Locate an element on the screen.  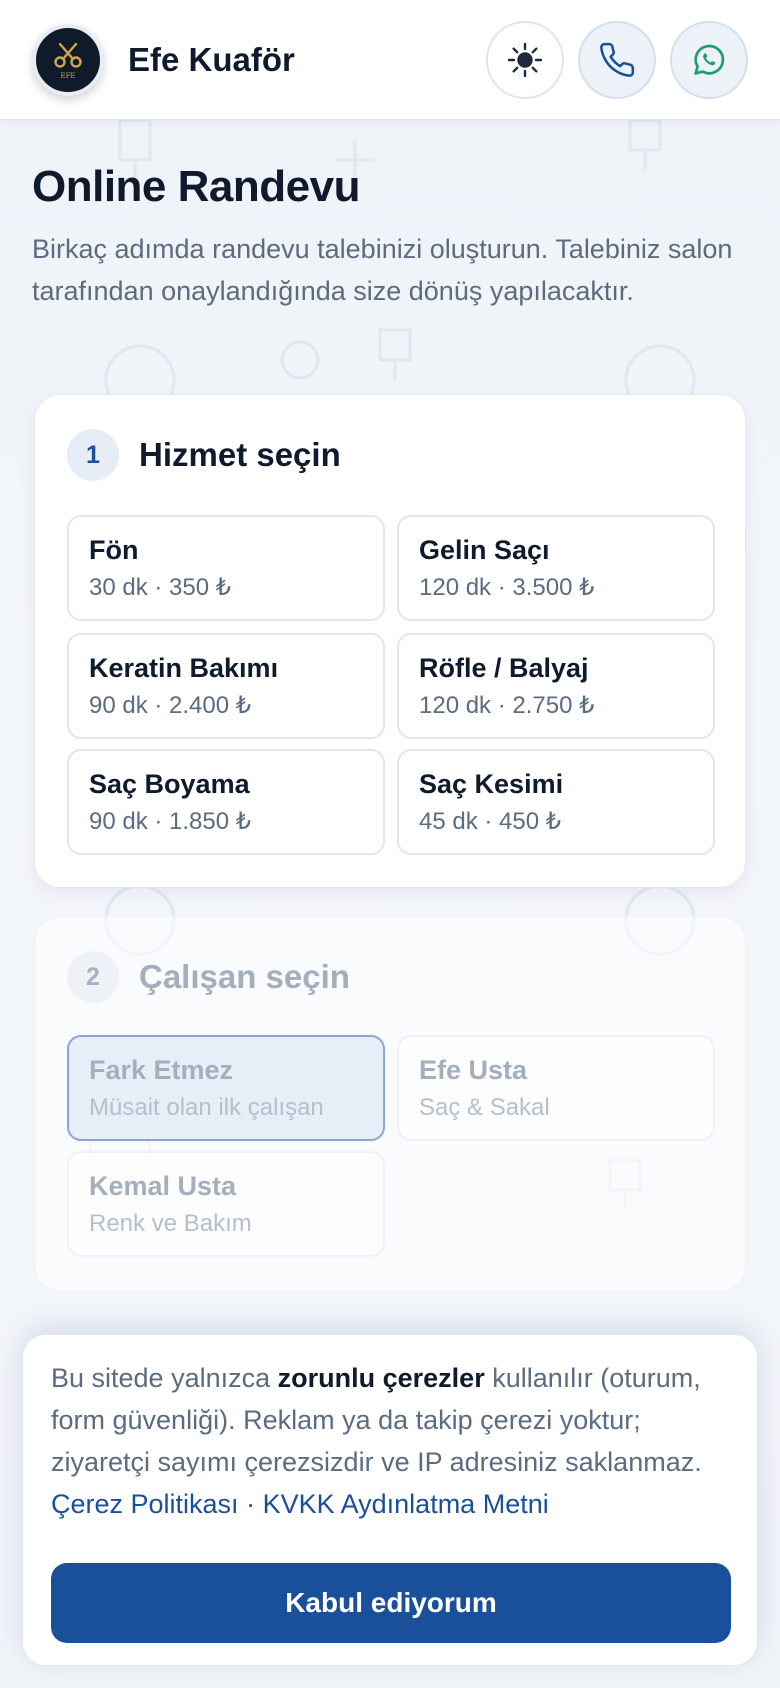
logo-text: EFE is located at coordinates (67, 76).